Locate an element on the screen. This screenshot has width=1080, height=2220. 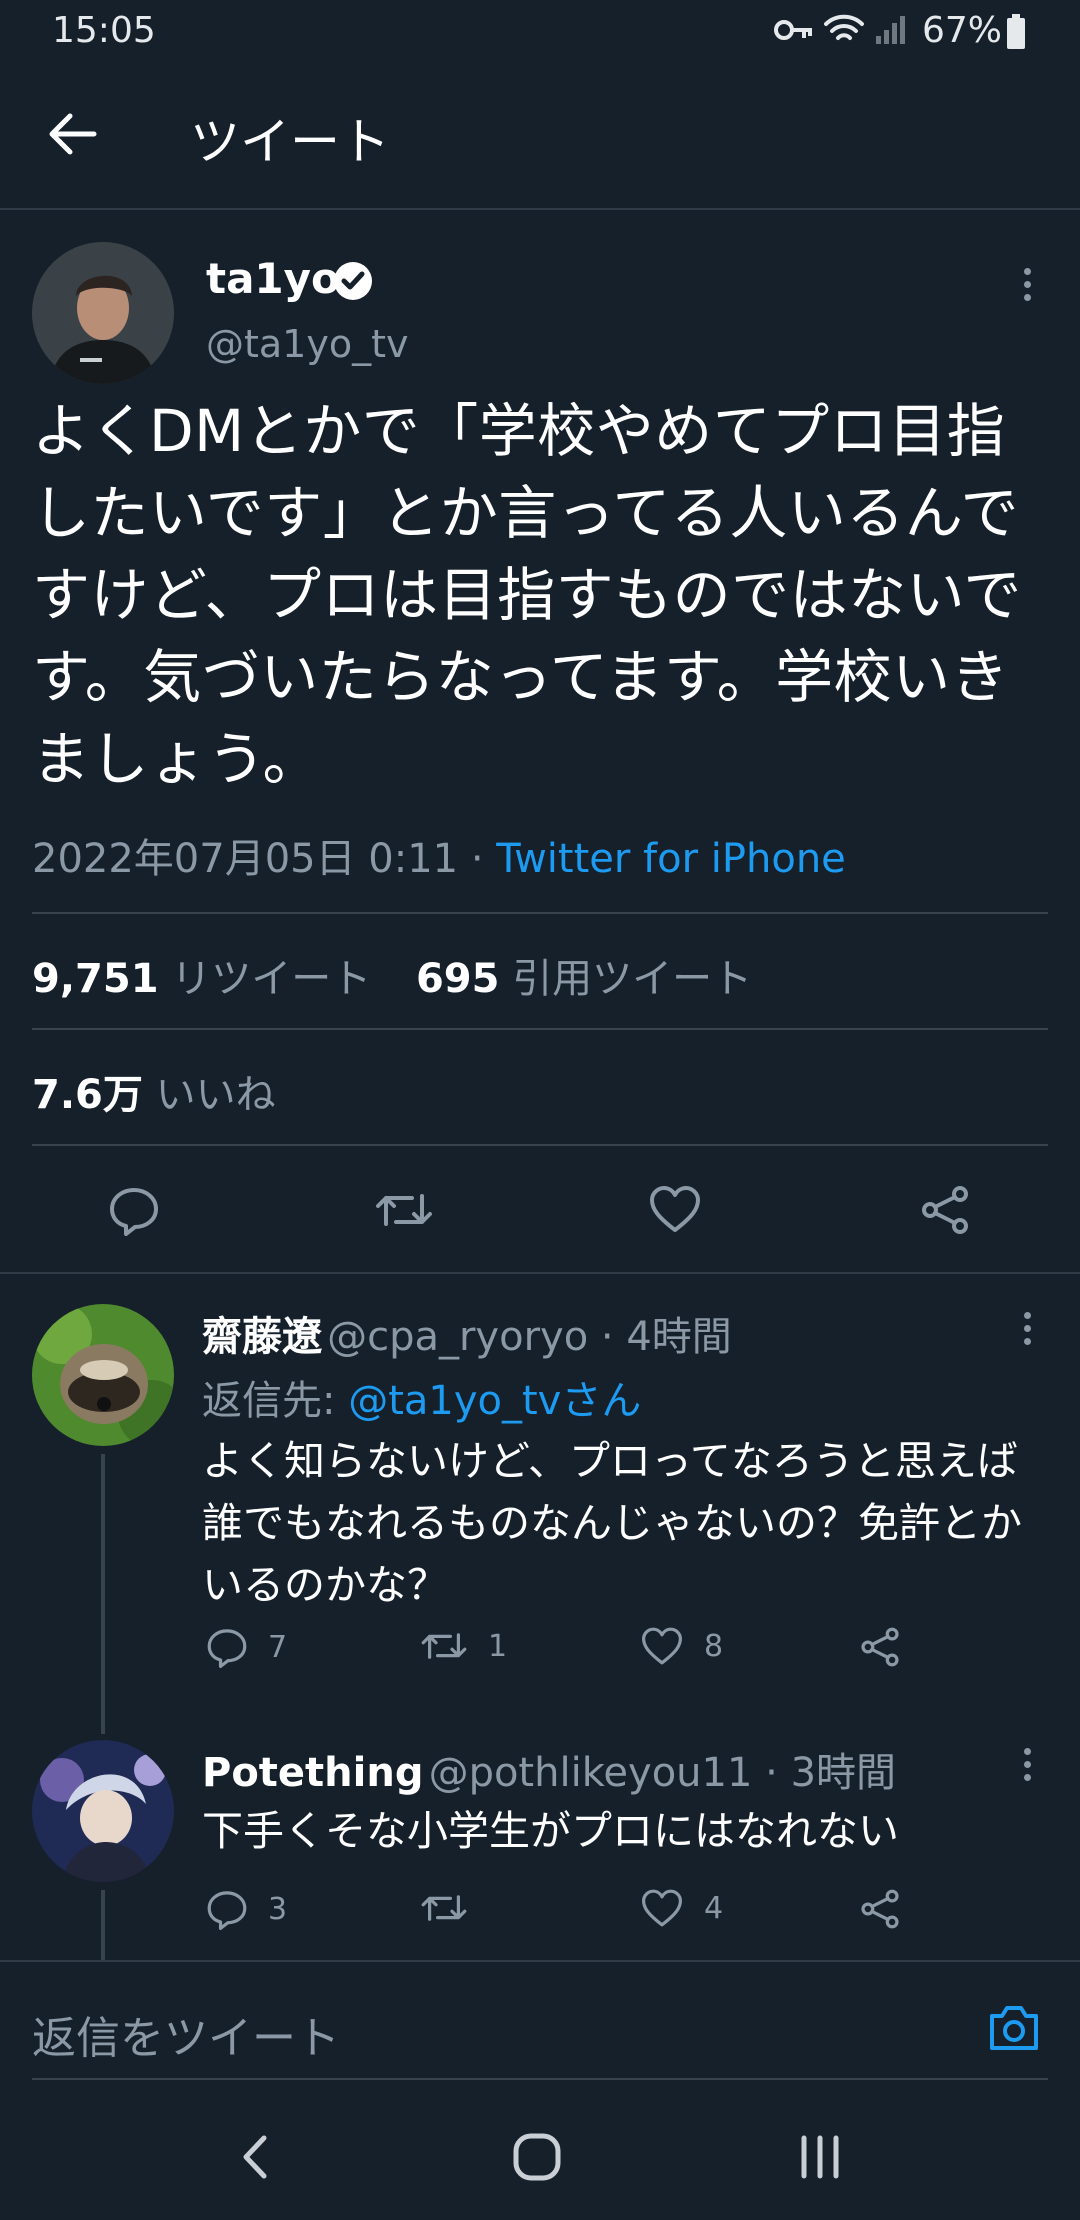
nav-home-icon is located at coordinates (537, 2157).